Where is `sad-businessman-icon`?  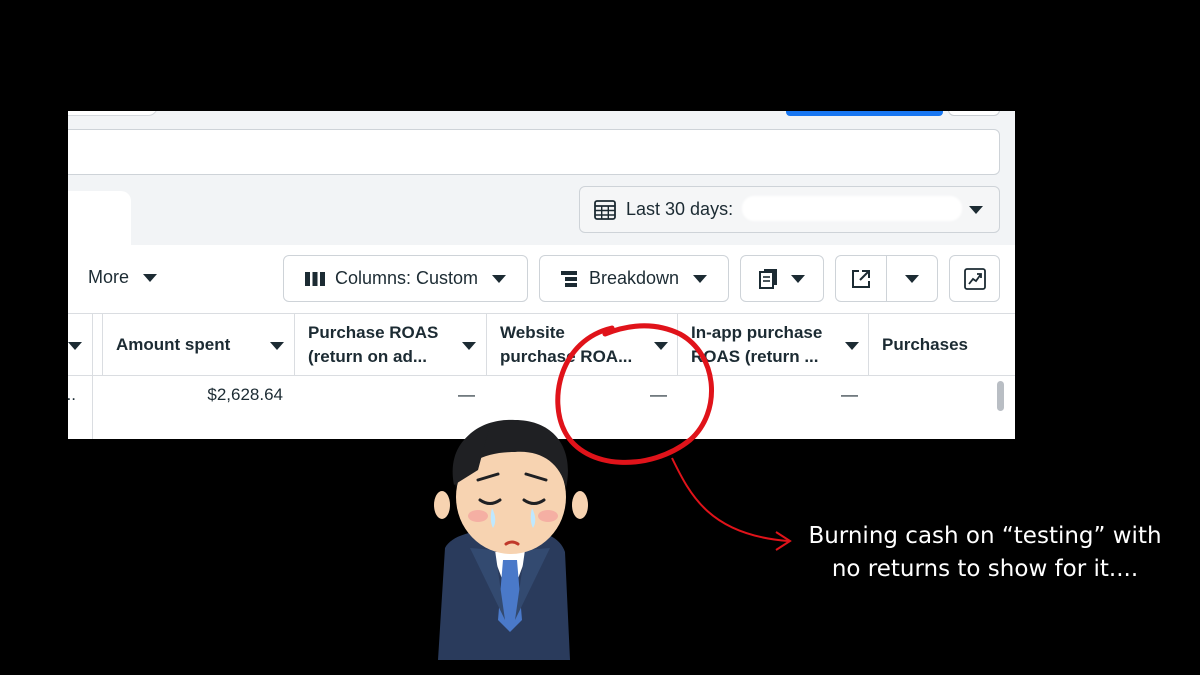
sad-businessman-icon is located at coordinates (511, 539).